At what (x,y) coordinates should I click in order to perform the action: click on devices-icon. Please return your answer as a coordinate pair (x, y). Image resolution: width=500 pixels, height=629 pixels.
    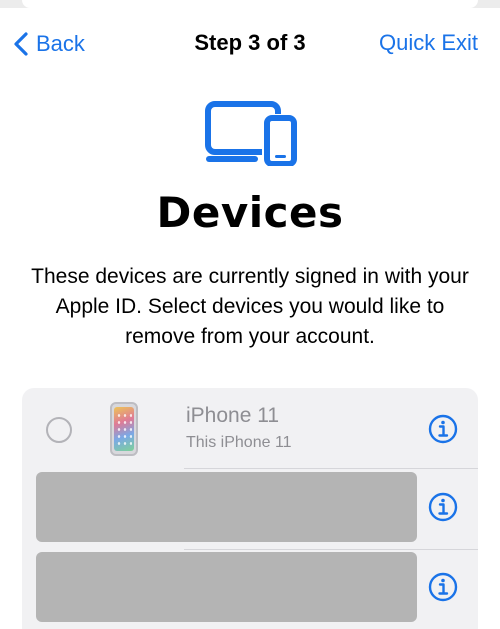
    Looking at the image, I should click on (251, 133).